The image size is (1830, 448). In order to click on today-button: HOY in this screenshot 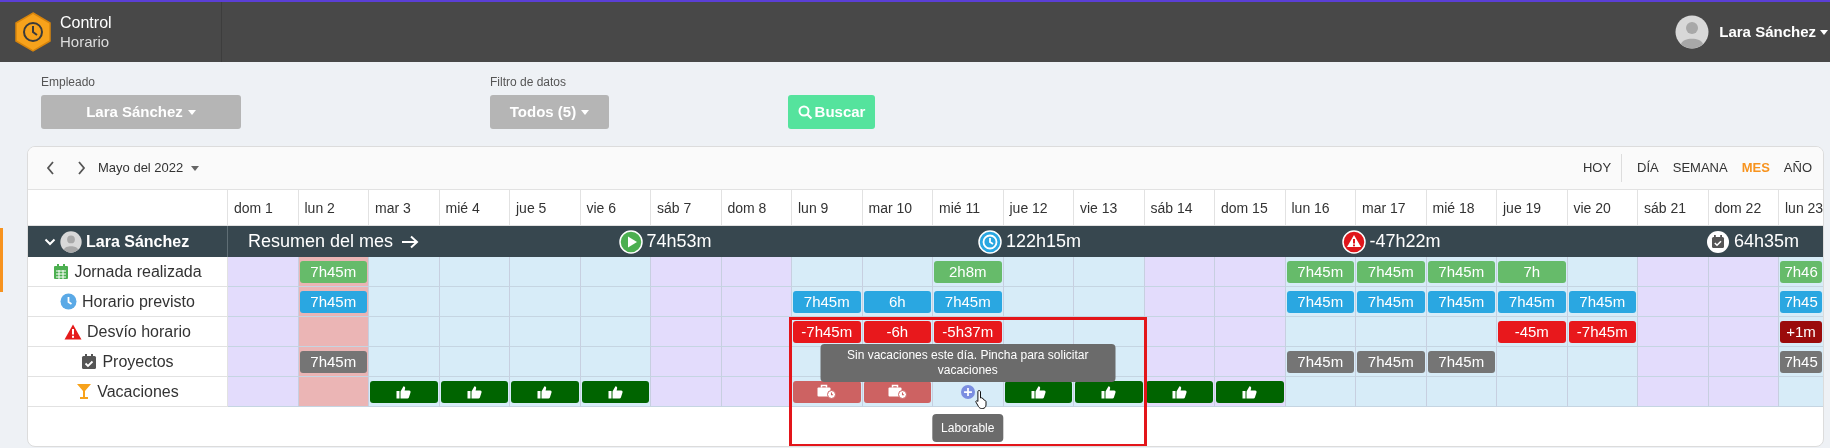, I will do `click(1597, 168)`.